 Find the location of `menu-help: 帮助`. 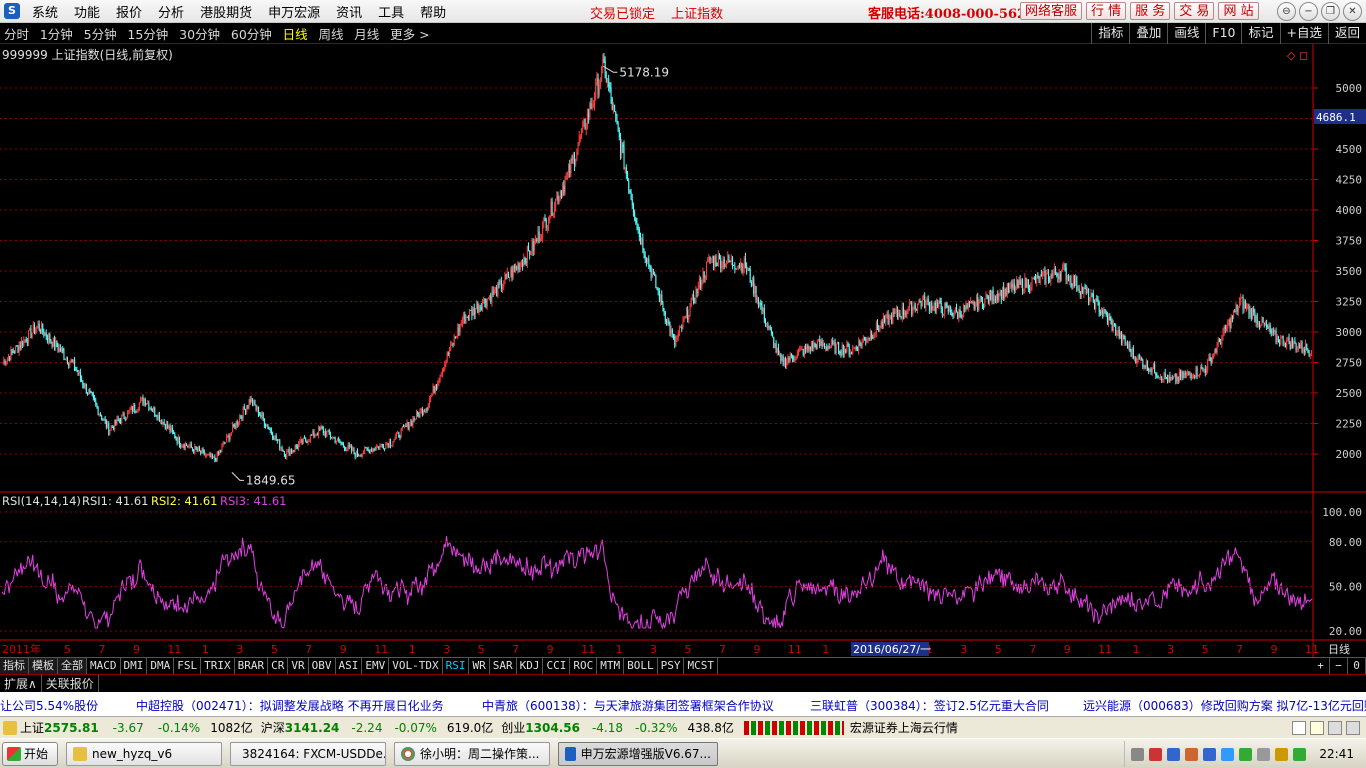

menu-help: 帮助 is located at coordinates (435, 11).